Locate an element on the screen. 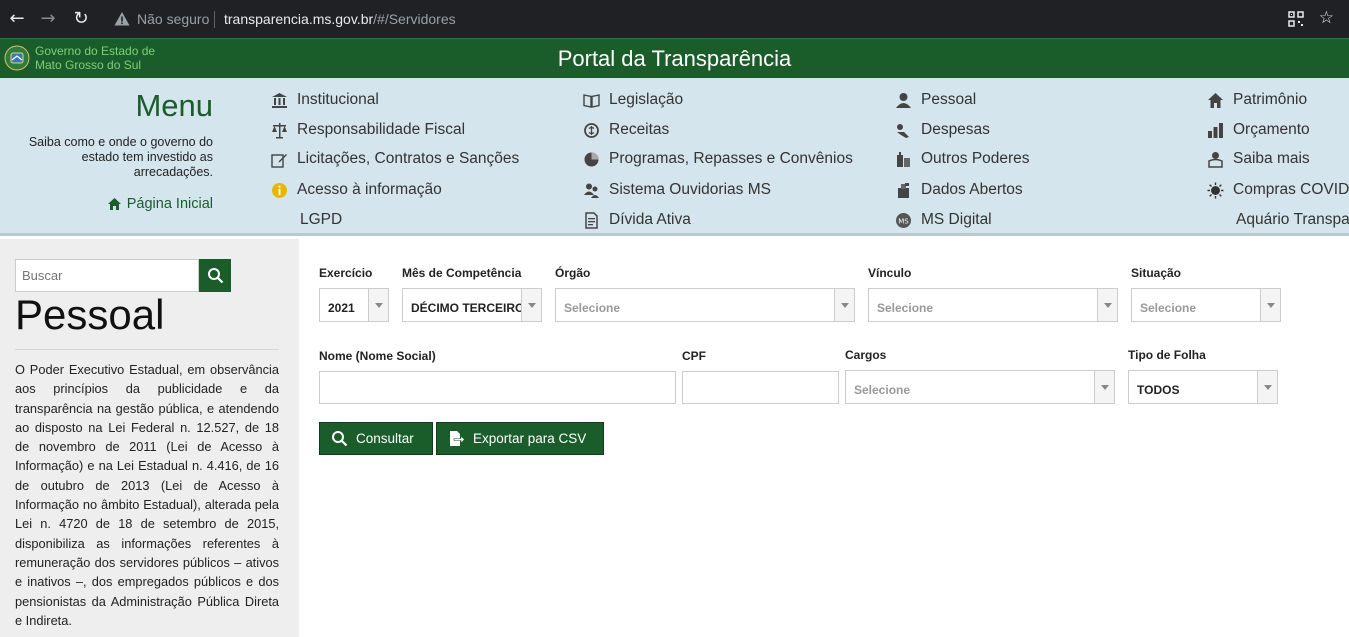  svg-text: MS is located at coordinates (903, 221).